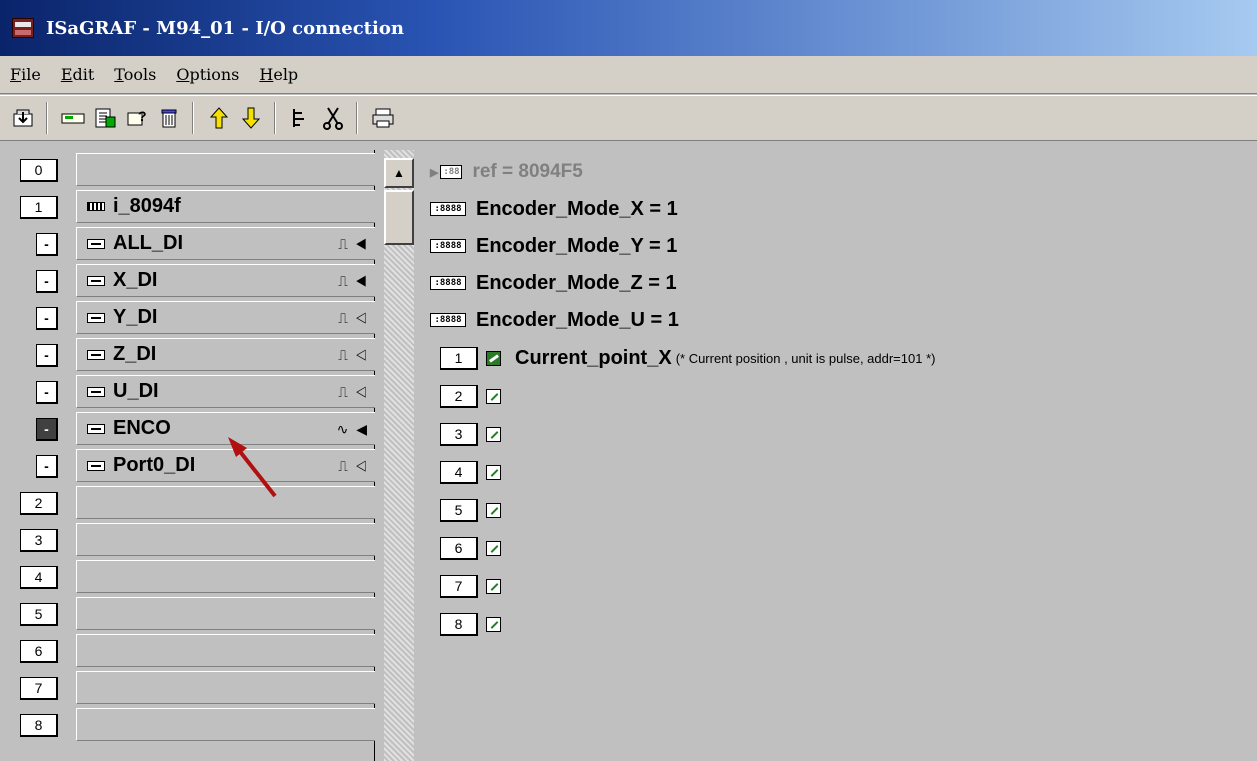  What do you see at coordinates (147, 206) in the screenshot?
I see `board-name: i_8094f` at bounding box center [147, 206].